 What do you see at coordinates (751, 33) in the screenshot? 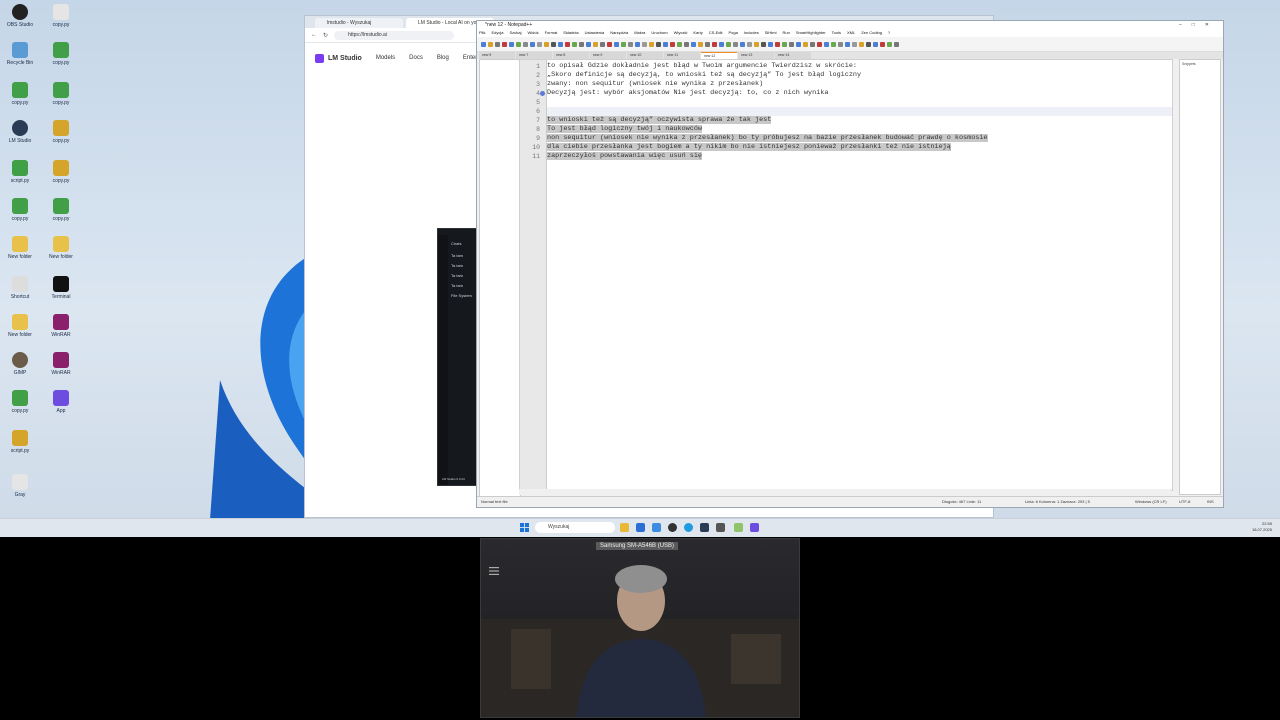
I see `menu-item: Includes` at bounding box center [751, 33].